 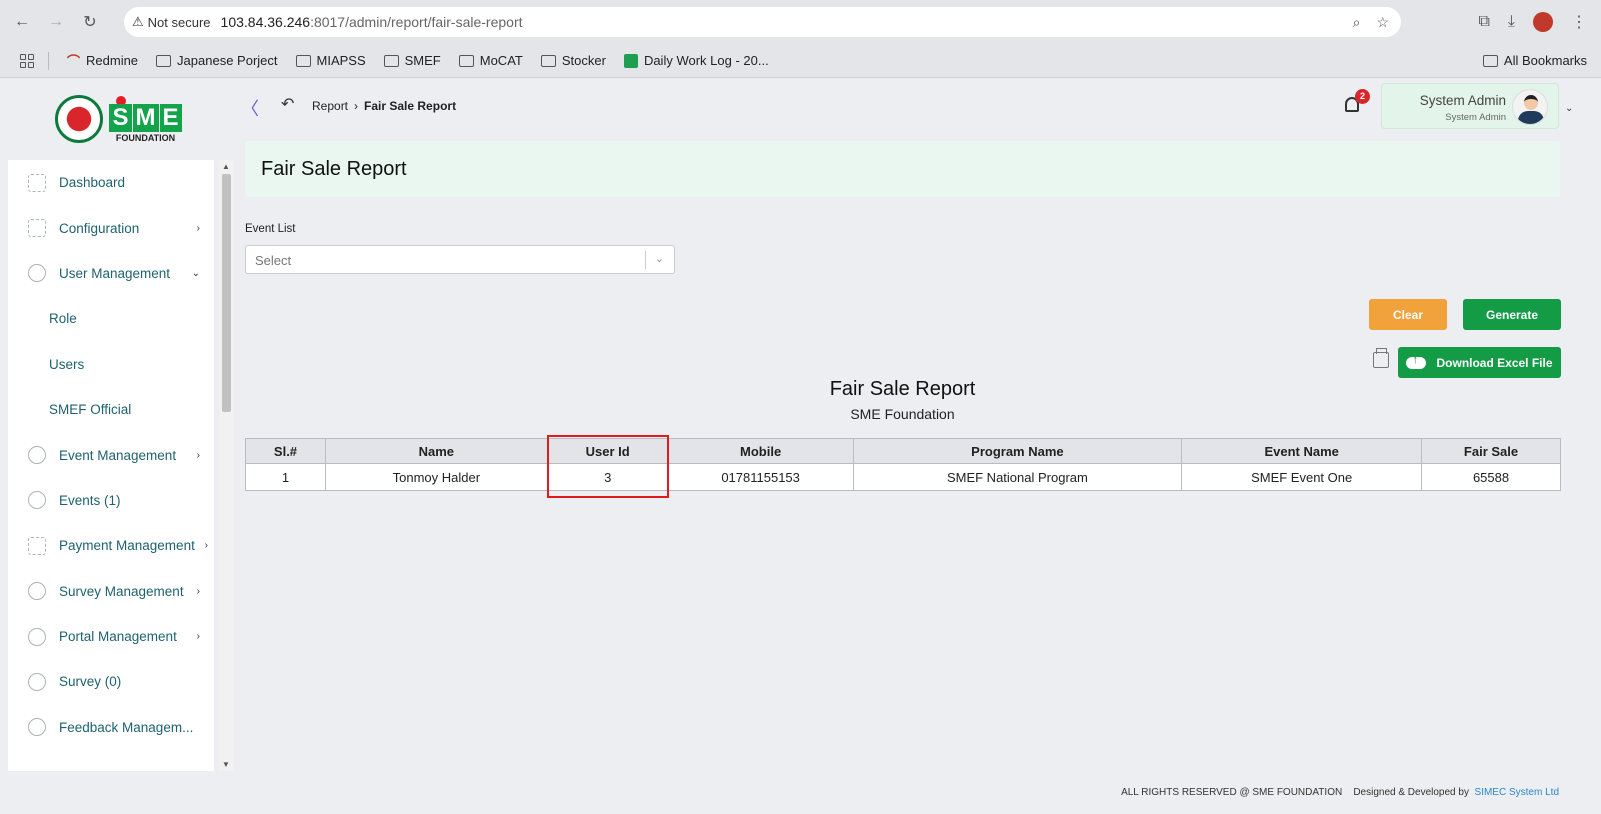 I want to click on star-icon: ☆, so click(x=1382, y=22).